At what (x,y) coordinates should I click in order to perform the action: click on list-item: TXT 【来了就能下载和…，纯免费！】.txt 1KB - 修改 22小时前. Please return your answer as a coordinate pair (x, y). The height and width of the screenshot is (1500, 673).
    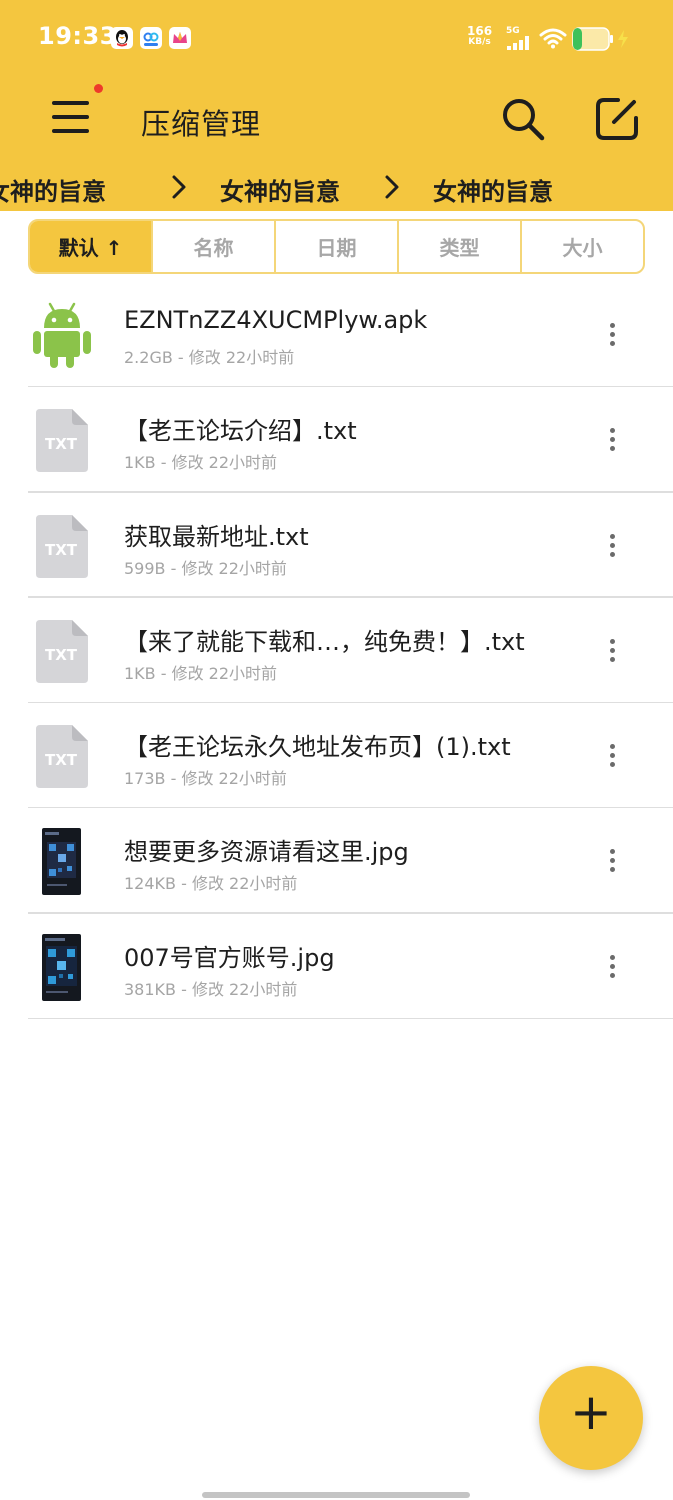
    Looking at the image, I should click on (336, 651).